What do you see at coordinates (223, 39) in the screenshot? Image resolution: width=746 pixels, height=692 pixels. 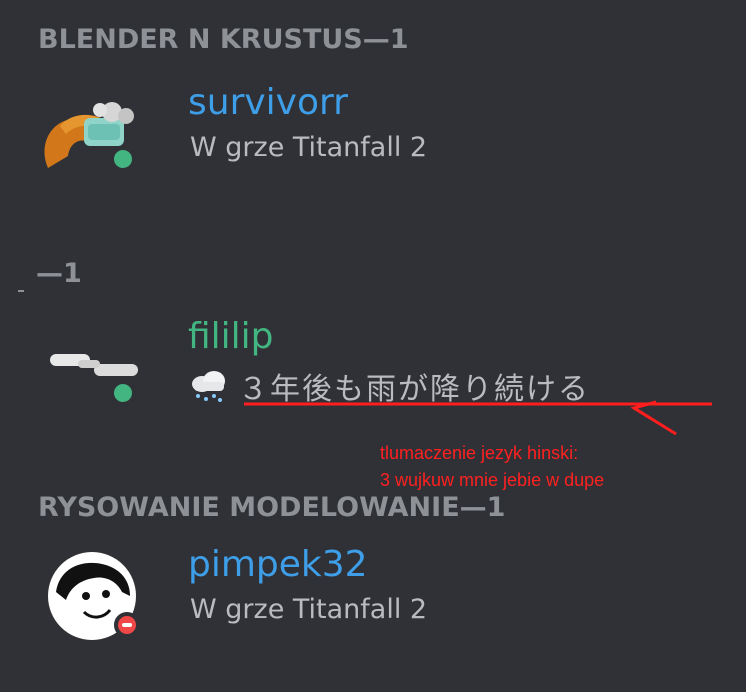 I see `section-header-blender: BLENDER N KRUSTUS—1` at bounding box center [223, 39].